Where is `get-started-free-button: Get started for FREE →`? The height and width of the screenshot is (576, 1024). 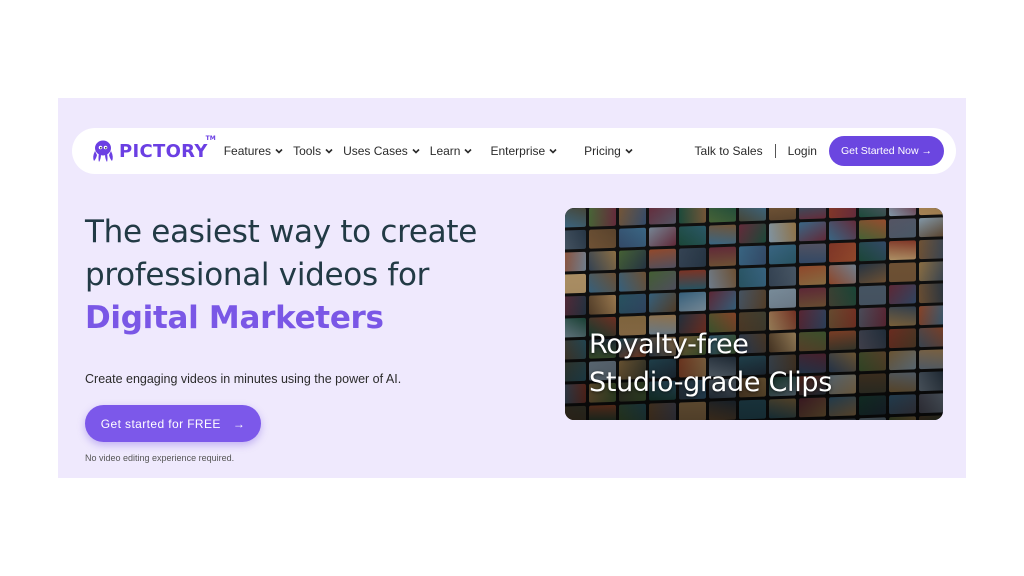
get-started-free-button: Get started for FREE → is located at coordinates (173, 423).